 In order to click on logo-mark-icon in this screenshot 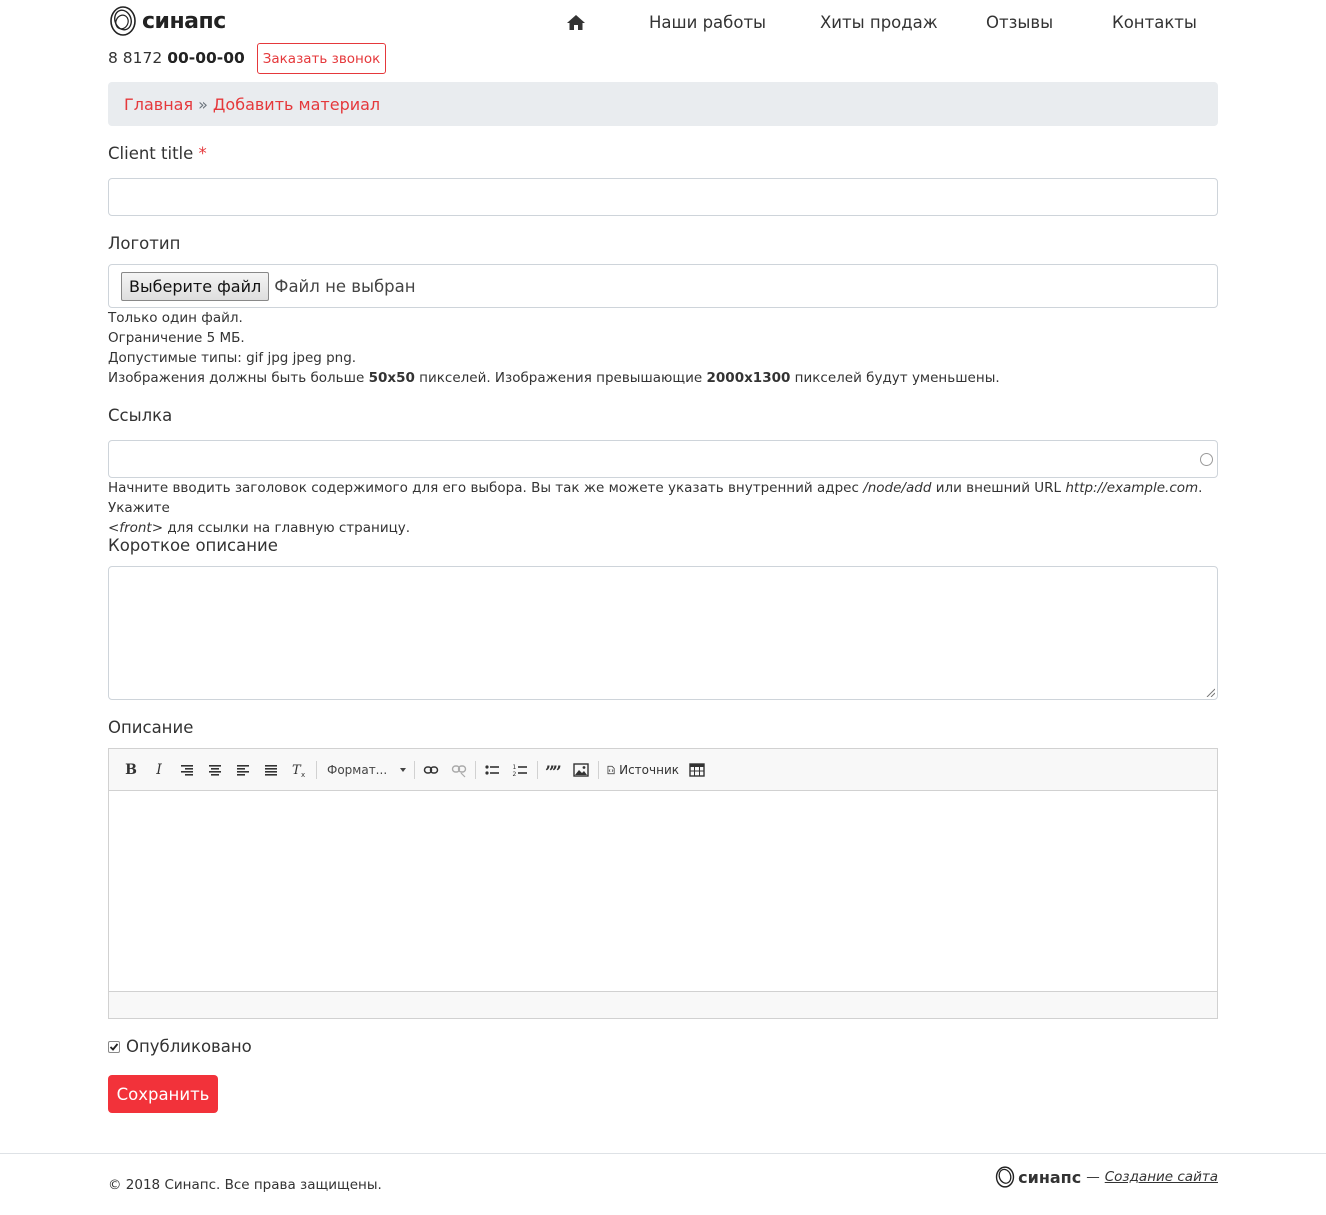, I will do `click(123, 21)`.